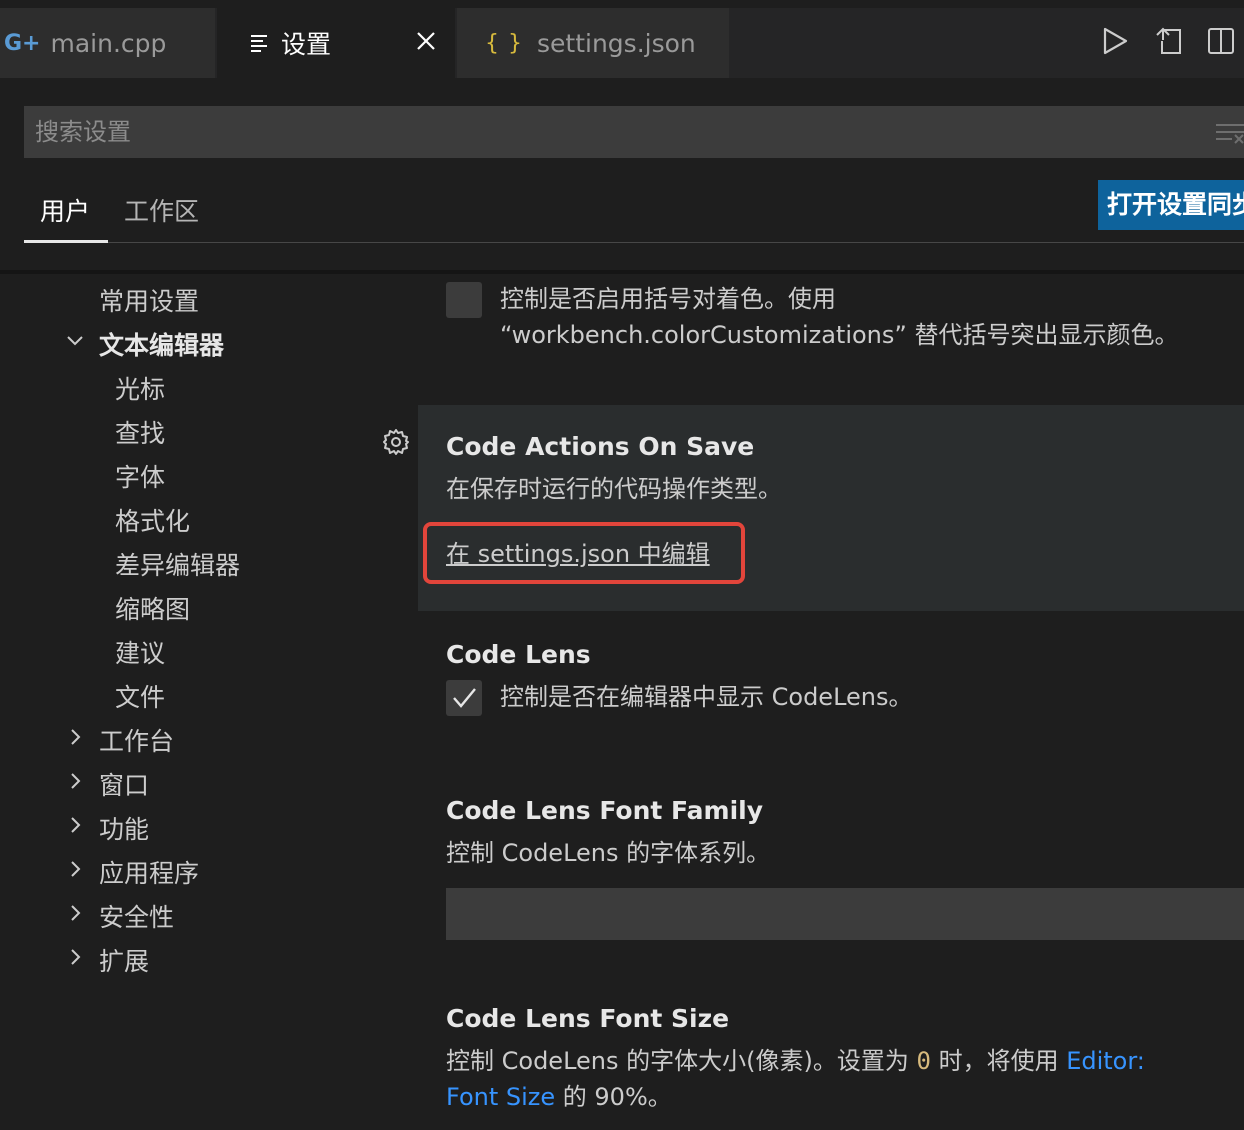 This screenshot has width=1244, height=1130. I want to click on tab-settings: 设置, so click(336, 43).